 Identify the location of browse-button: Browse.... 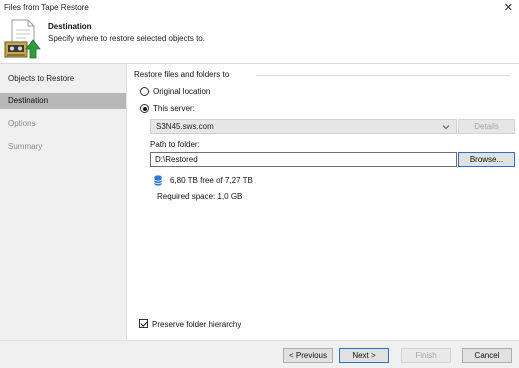
(486, 159).